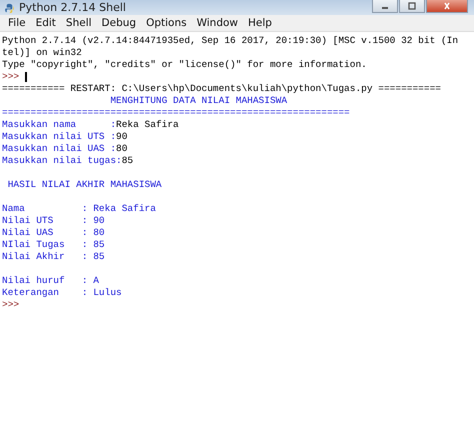 This screenshot has height=426, width=474. What do you see at coordinates (72, 8) in the screenshot?
I see `window-title: Python 2.7.14 Shell` at bounding box center [72, 8].